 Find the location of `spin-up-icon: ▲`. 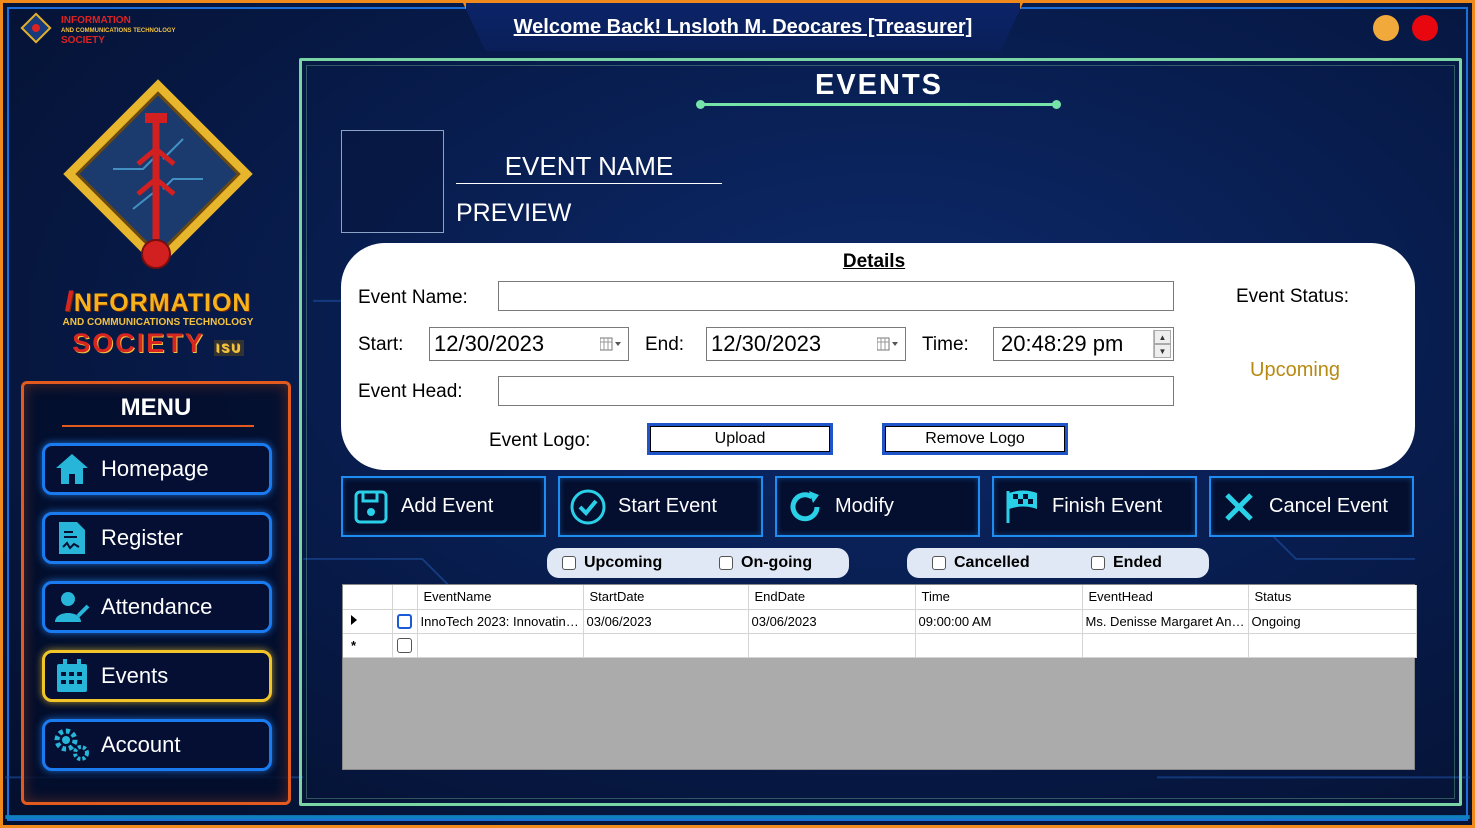

spin-up-icon: ▲ is located at coordinates (1162, 337).